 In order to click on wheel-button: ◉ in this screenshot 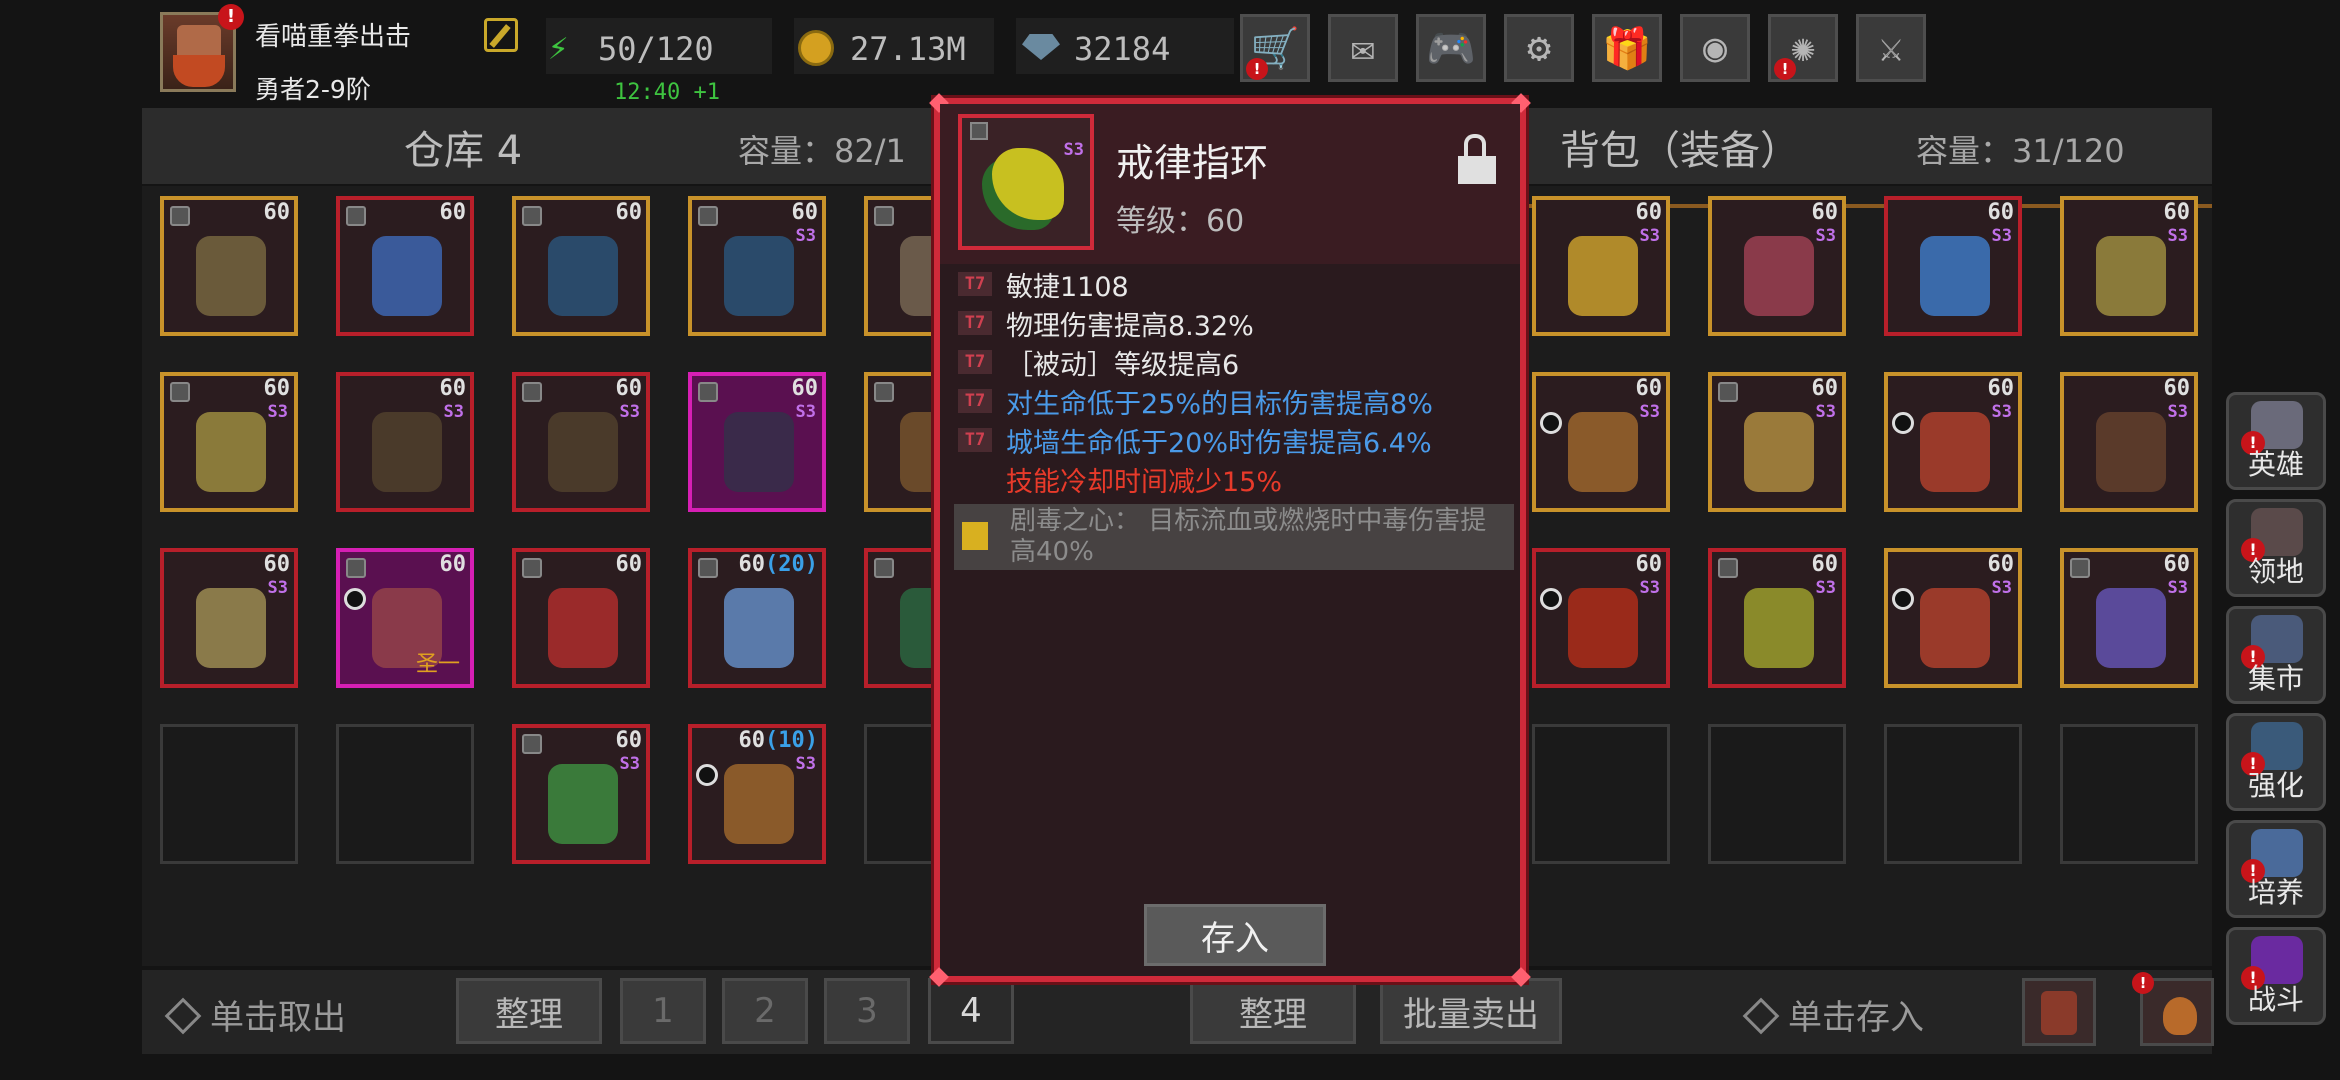, I will do `click(1715, 48)`.